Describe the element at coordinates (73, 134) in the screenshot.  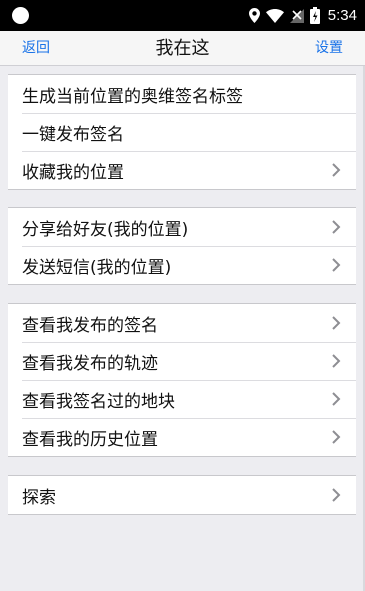
I see `menu-item-label: 一键发布签名` at that location.